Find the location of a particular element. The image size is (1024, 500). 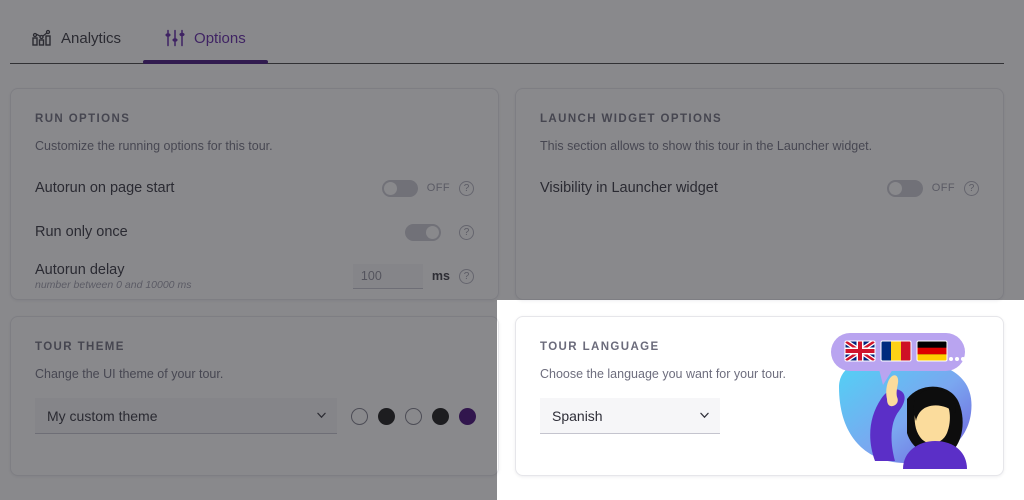

run-only-once-toggle is located at coordinates (423, 232).